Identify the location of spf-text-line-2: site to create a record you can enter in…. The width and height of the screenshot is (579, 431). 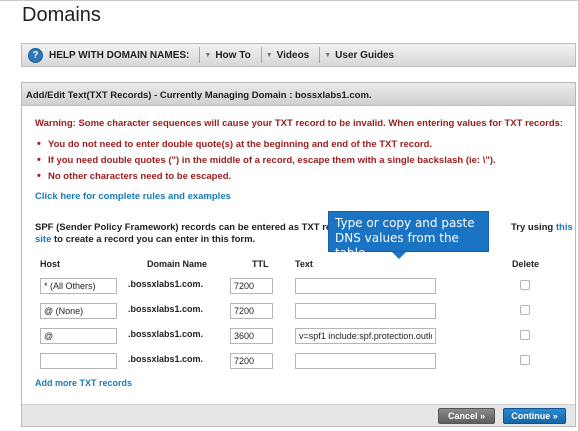
(145, 239).